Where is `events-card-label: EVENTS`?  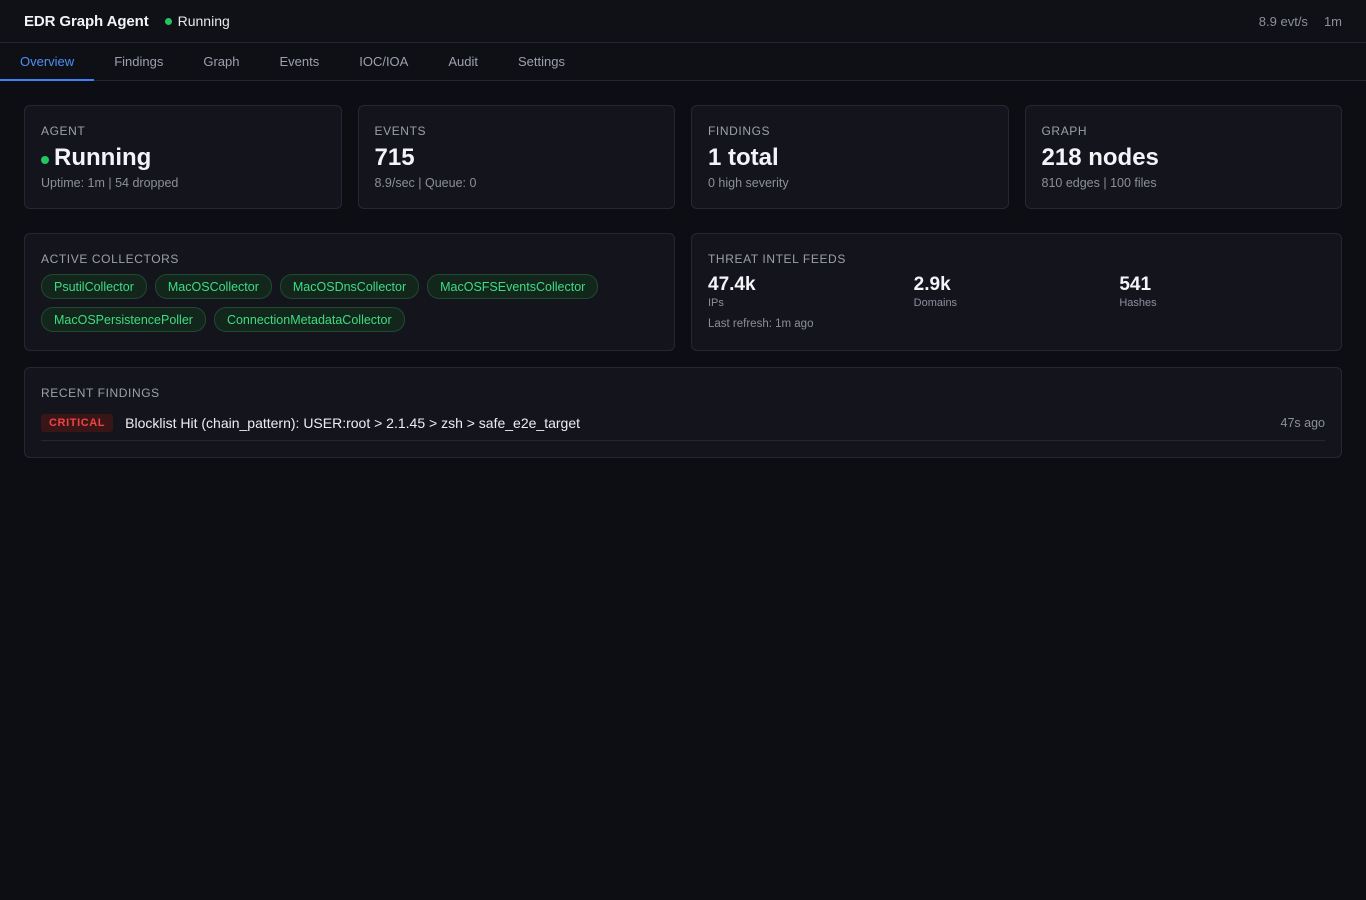
events-card-label: EVENTS is located at coordinates (400, 131).